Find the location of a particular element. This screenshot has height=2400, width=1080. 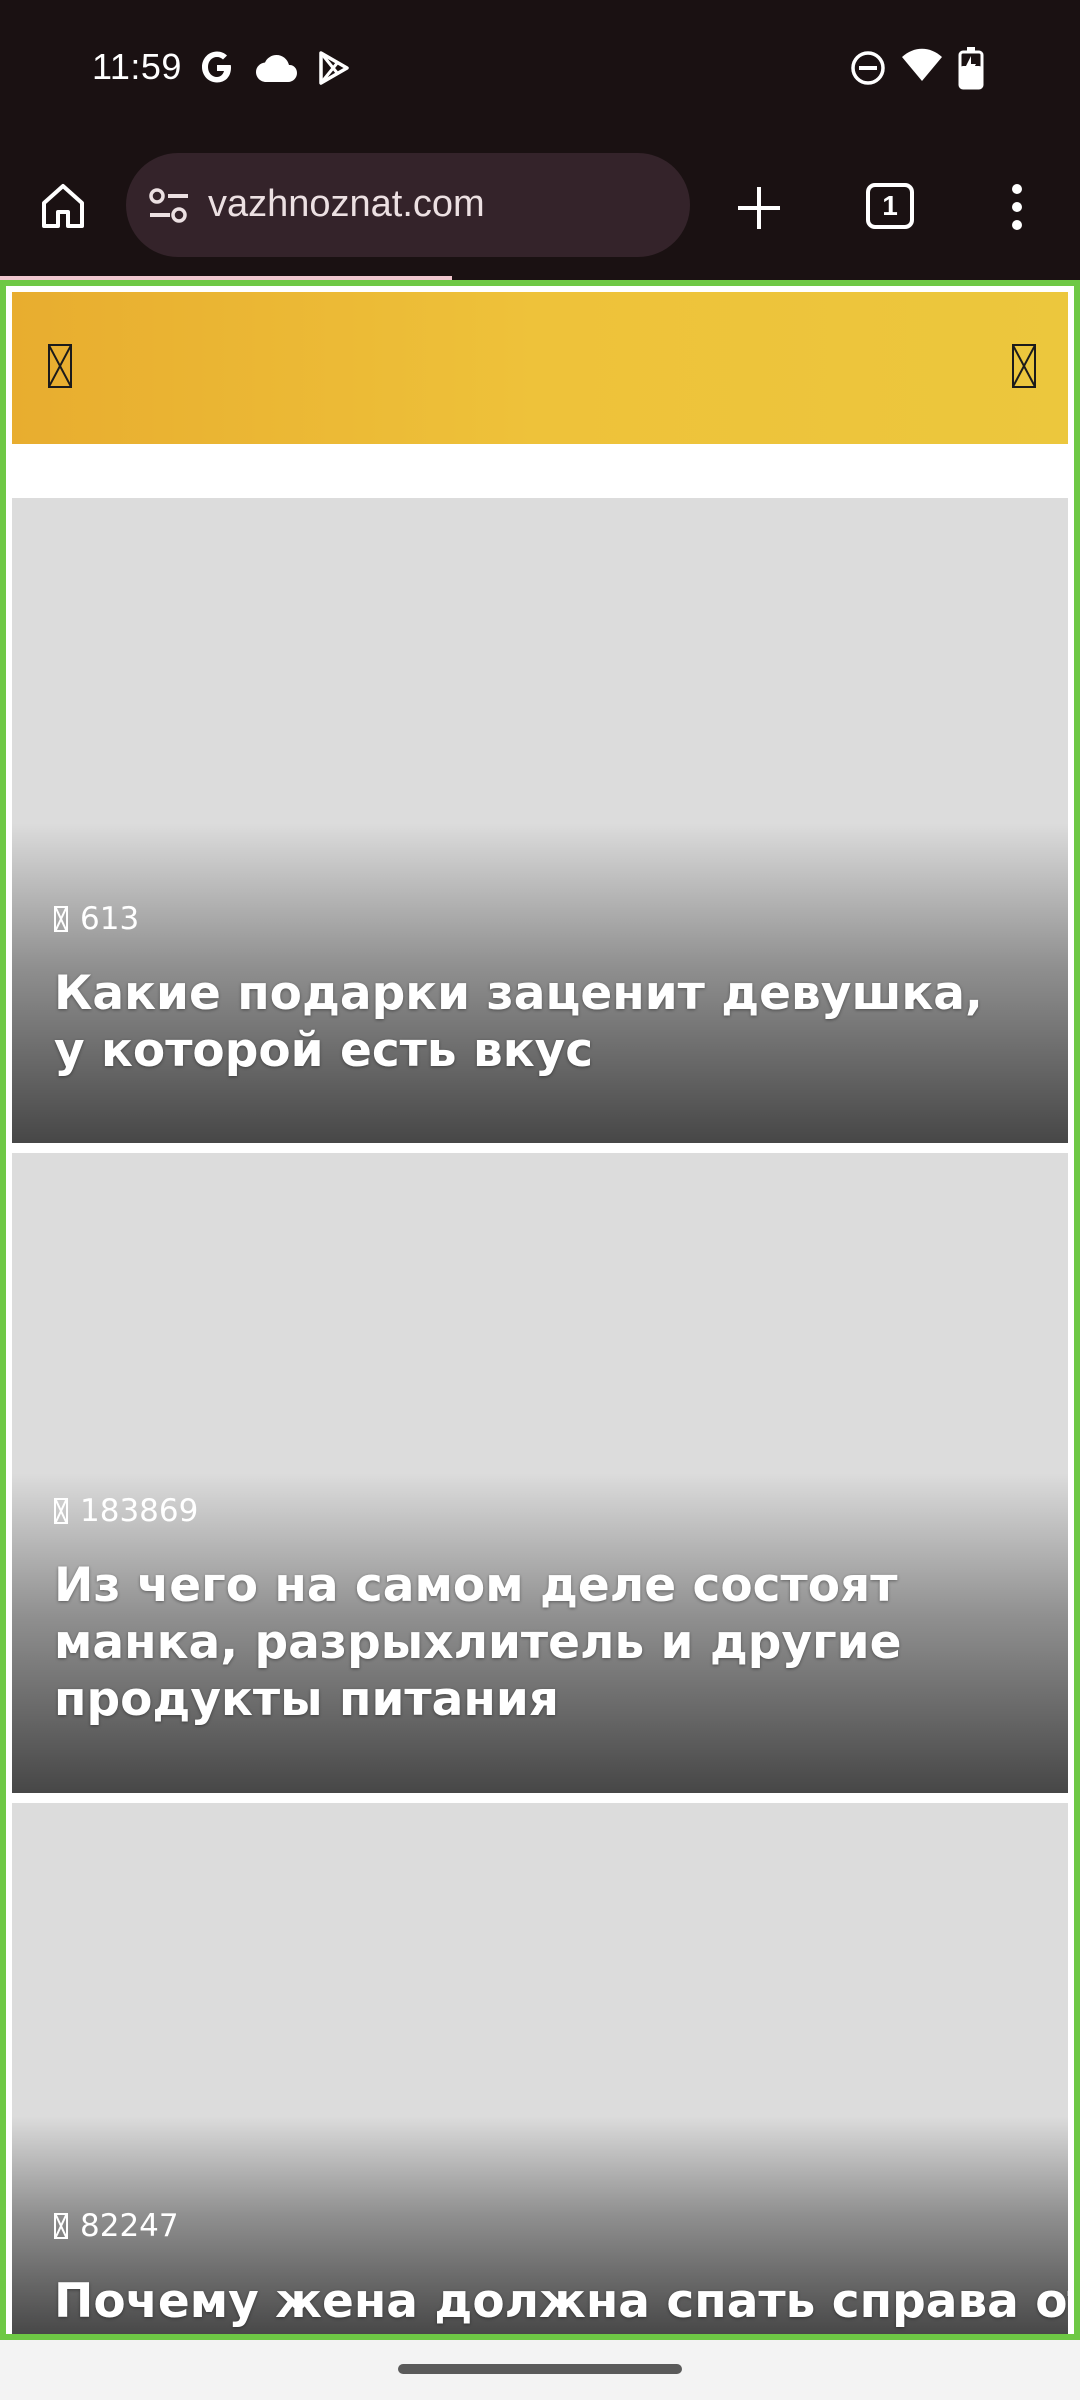

wifi-icon is located at coordinates (922, 67).